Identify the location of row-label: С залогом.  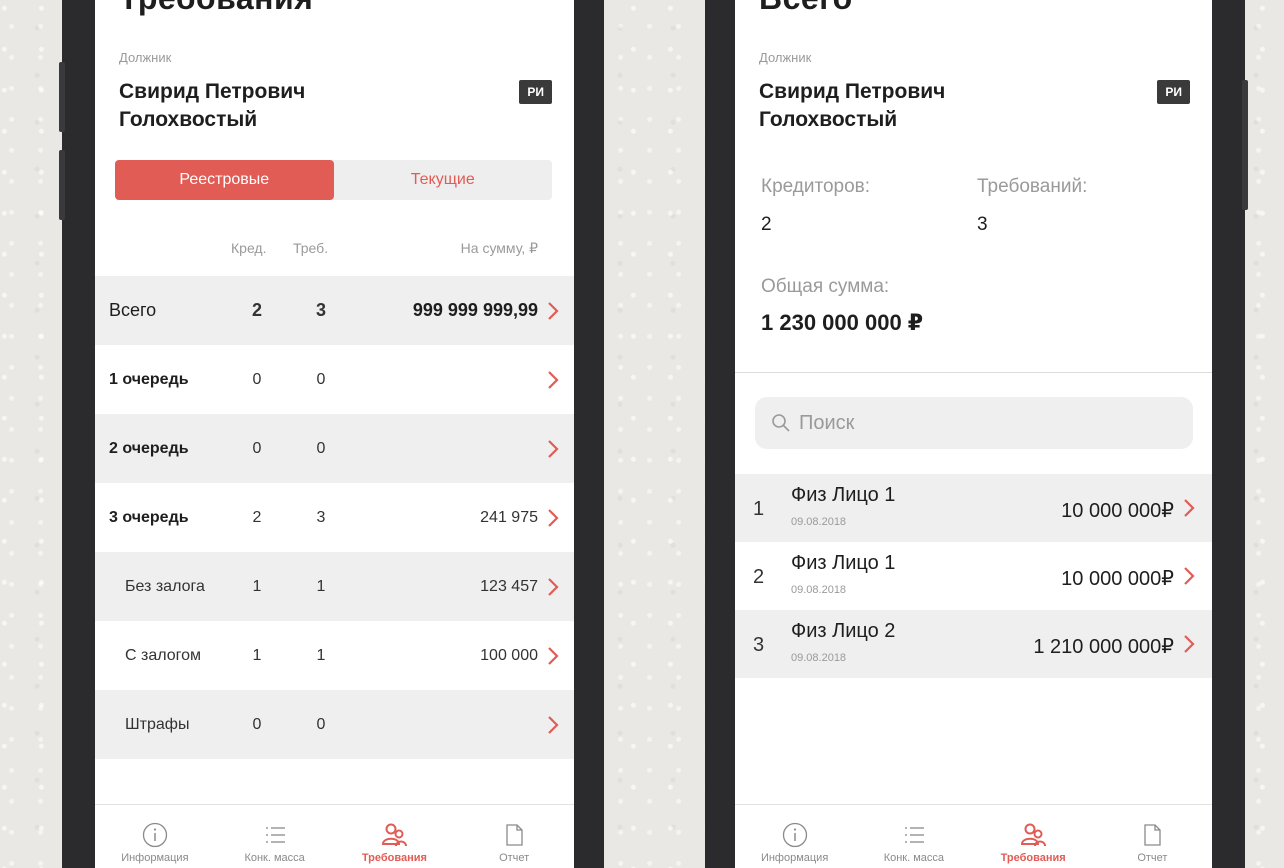
(163, 655).